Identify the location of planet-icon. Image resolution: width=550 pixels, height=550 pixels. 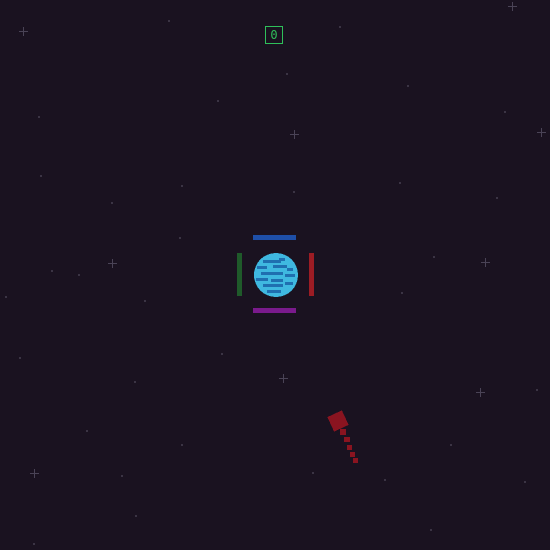
(276, 275).